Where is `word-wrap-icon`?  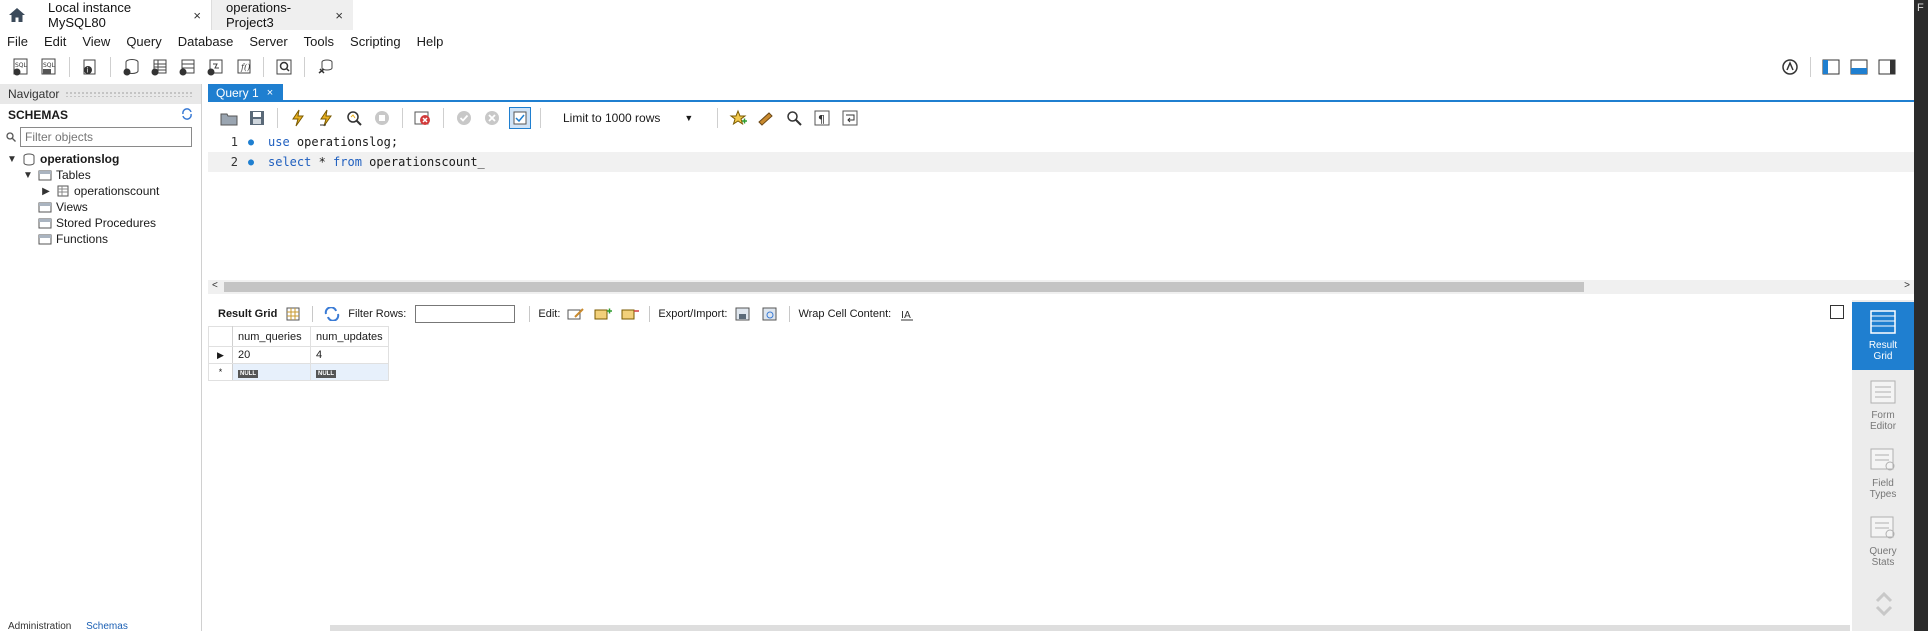 word-wrap-icon is located at coordinates (850, 118).